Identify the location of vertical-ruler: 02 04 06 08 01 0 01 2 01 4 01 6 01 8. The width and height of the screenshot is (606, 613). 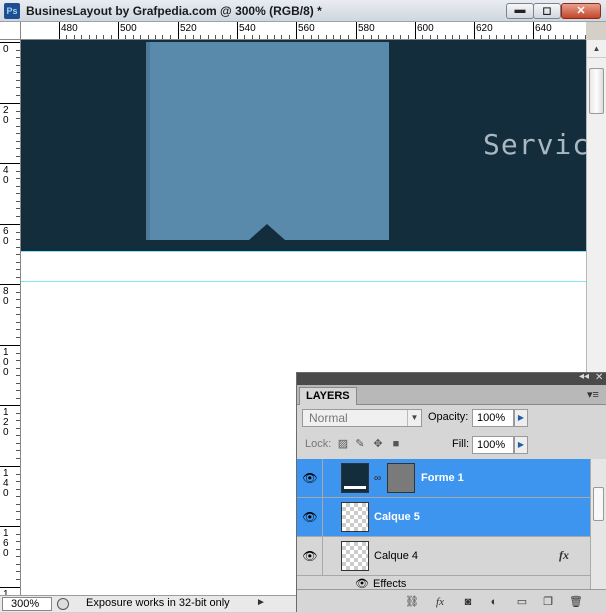
(10, 317).